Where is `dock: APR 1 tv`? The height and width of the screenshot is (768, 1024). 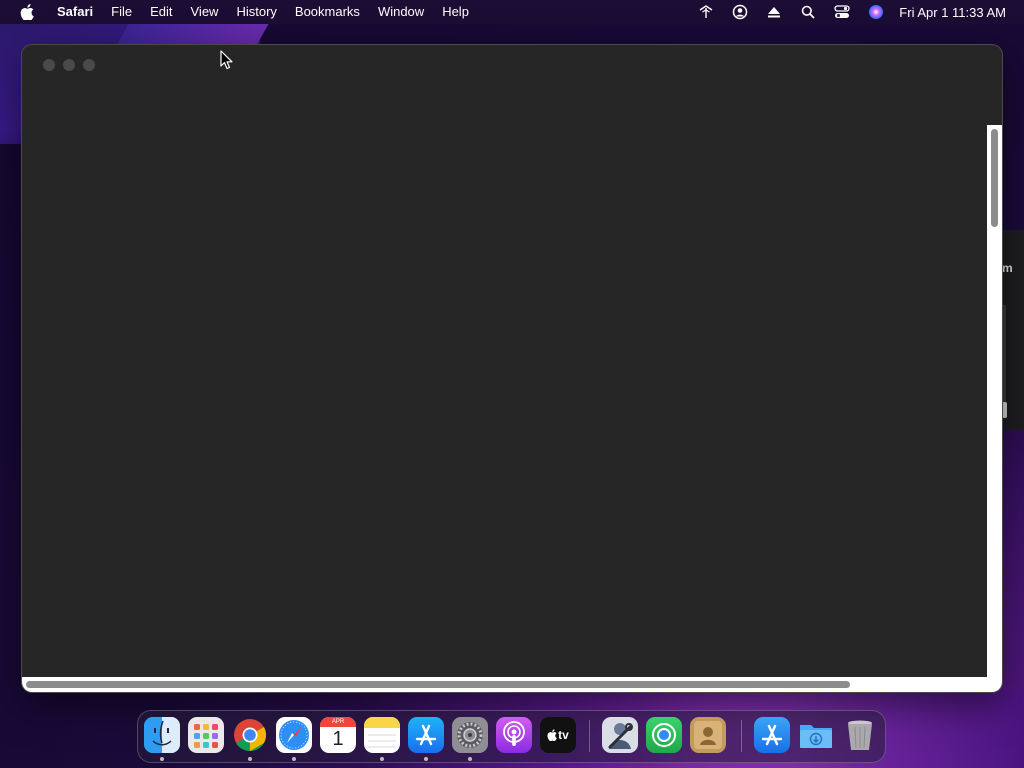 dock: APR 1 tv is located at coordinates (511, 736).